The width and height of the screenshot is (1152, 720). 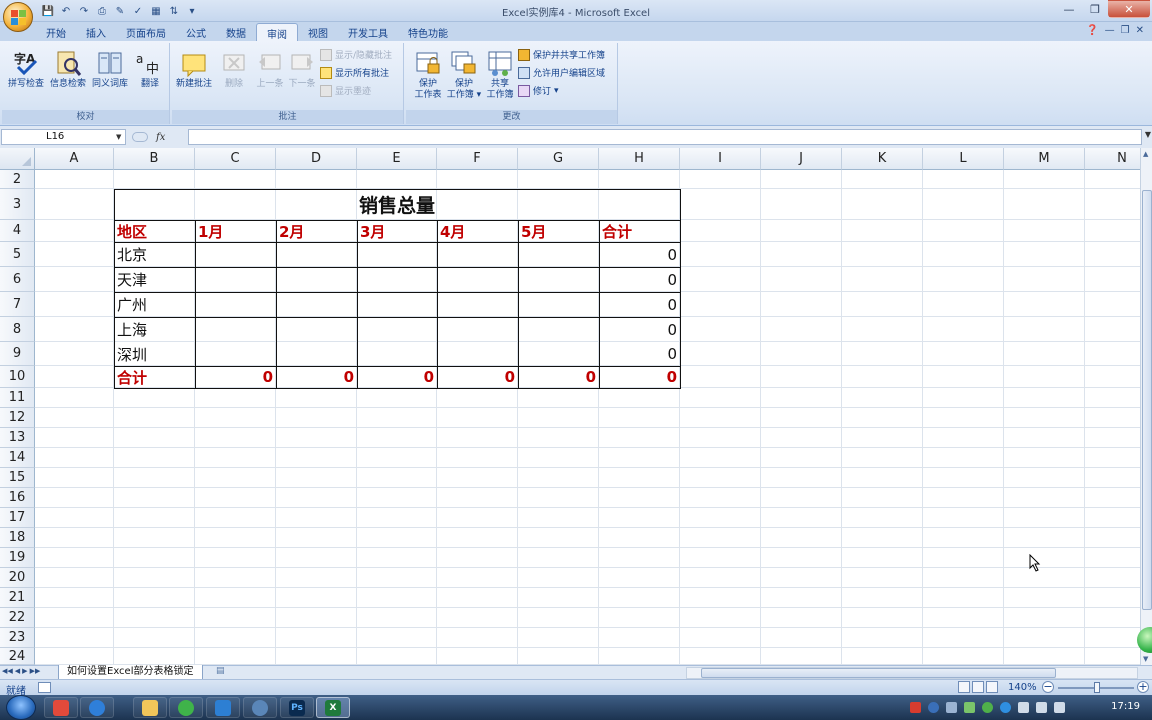 What do you see at coordinates (1041, 707) in the screenshot?
I see `volume-icon` at bounding box center [1041, 707].